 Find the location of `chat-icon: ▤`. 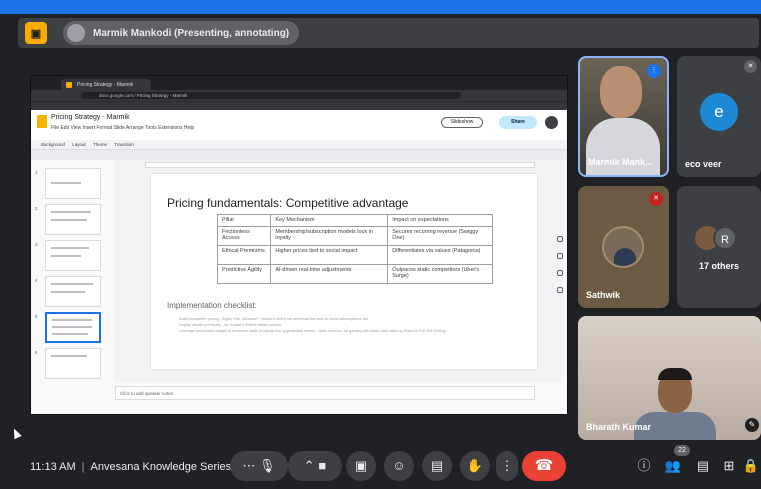

chat-icon: ▤ is located at coordinates (703, 465).